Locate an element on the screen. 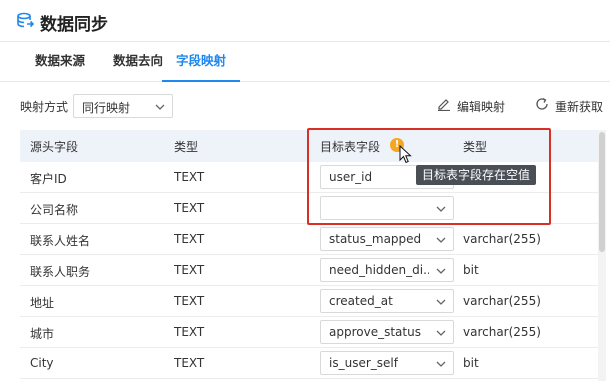 This screenshot has width=610, height=381. edit-mapping-button: 编辑映射 is located at coordinates (472, 106).